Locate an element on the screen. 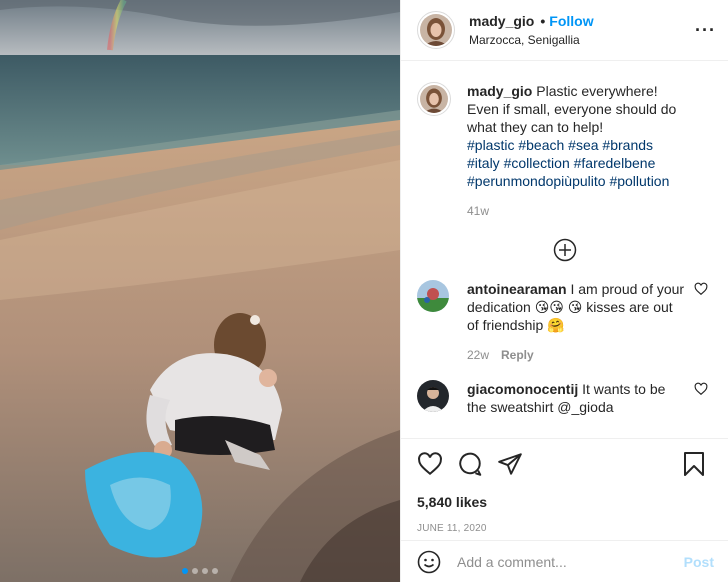 The height and width of the screenshot is (582, 728). bookmark-icon is located at coordinates (694, 465).